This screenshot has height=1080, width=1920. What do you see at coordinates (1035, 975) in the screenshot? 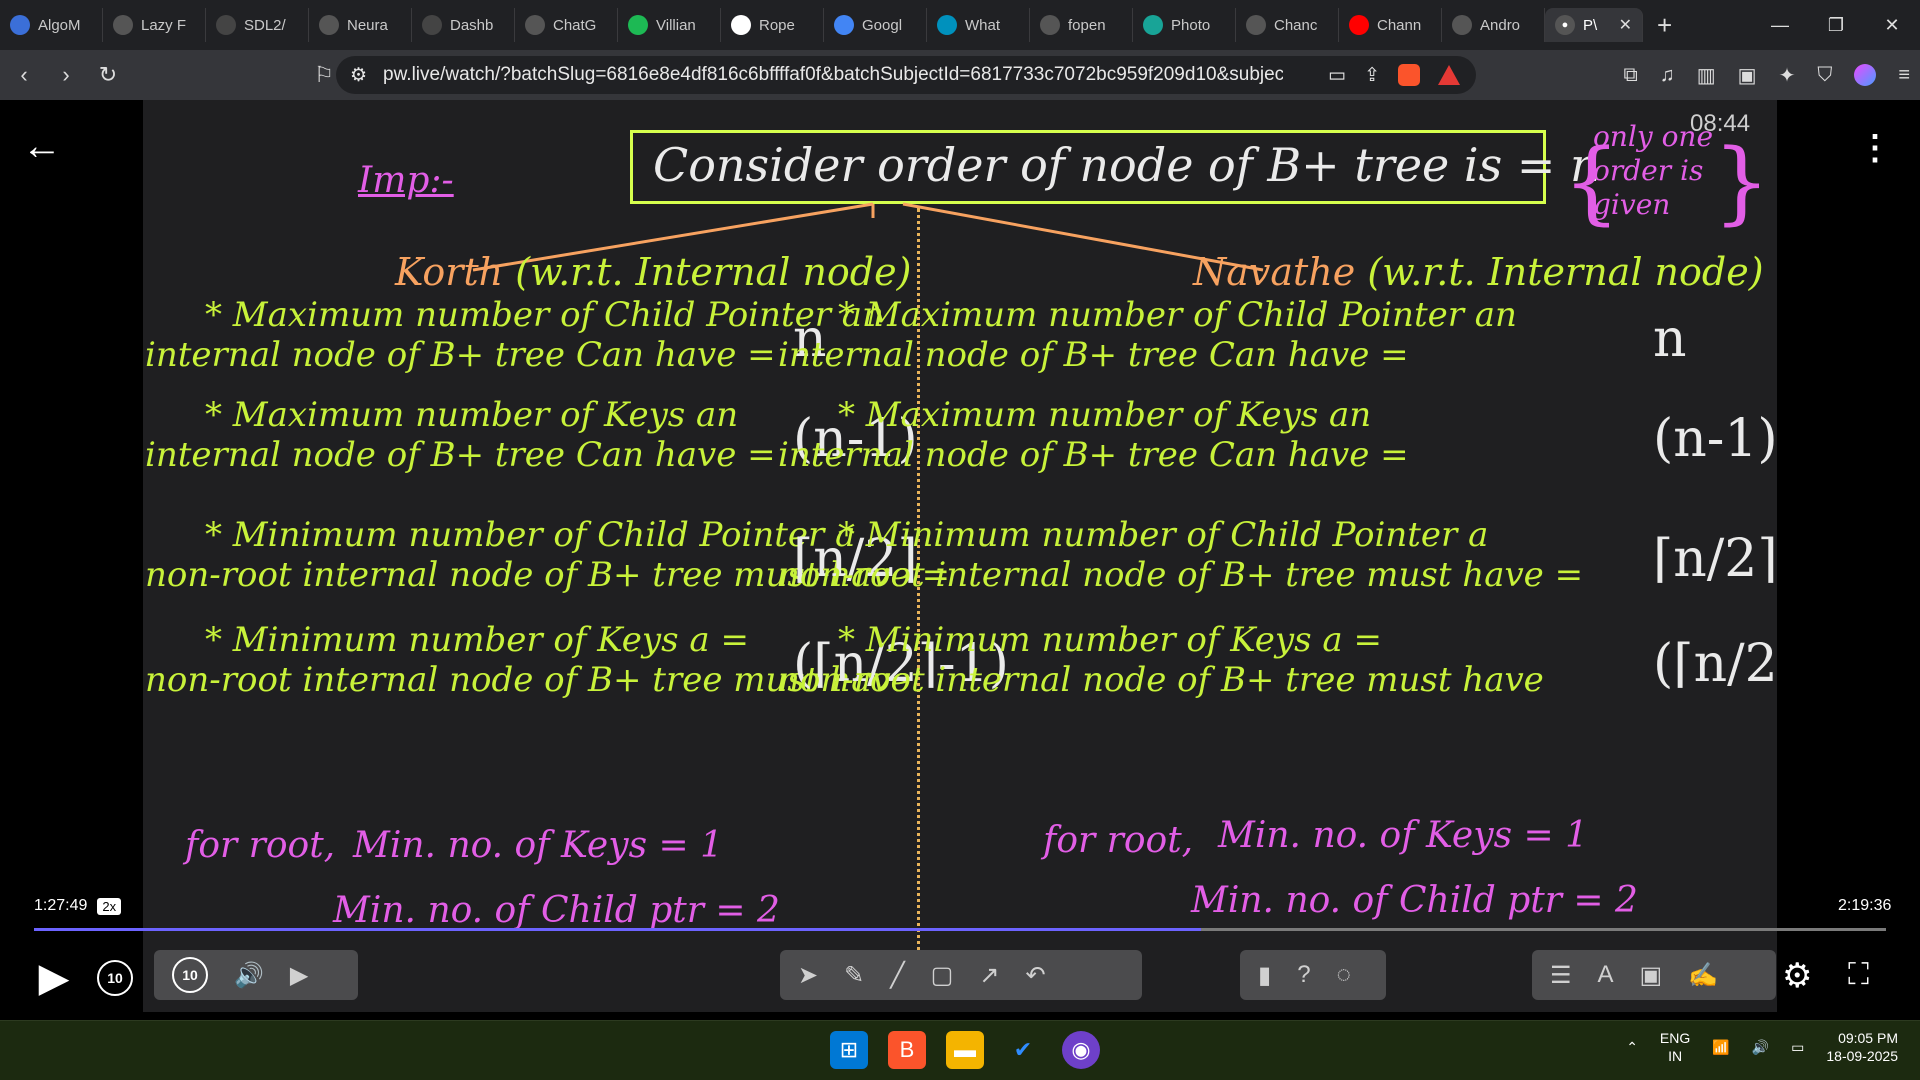
I see `undo-icon: ↶` at bounding box center [1035, 975].